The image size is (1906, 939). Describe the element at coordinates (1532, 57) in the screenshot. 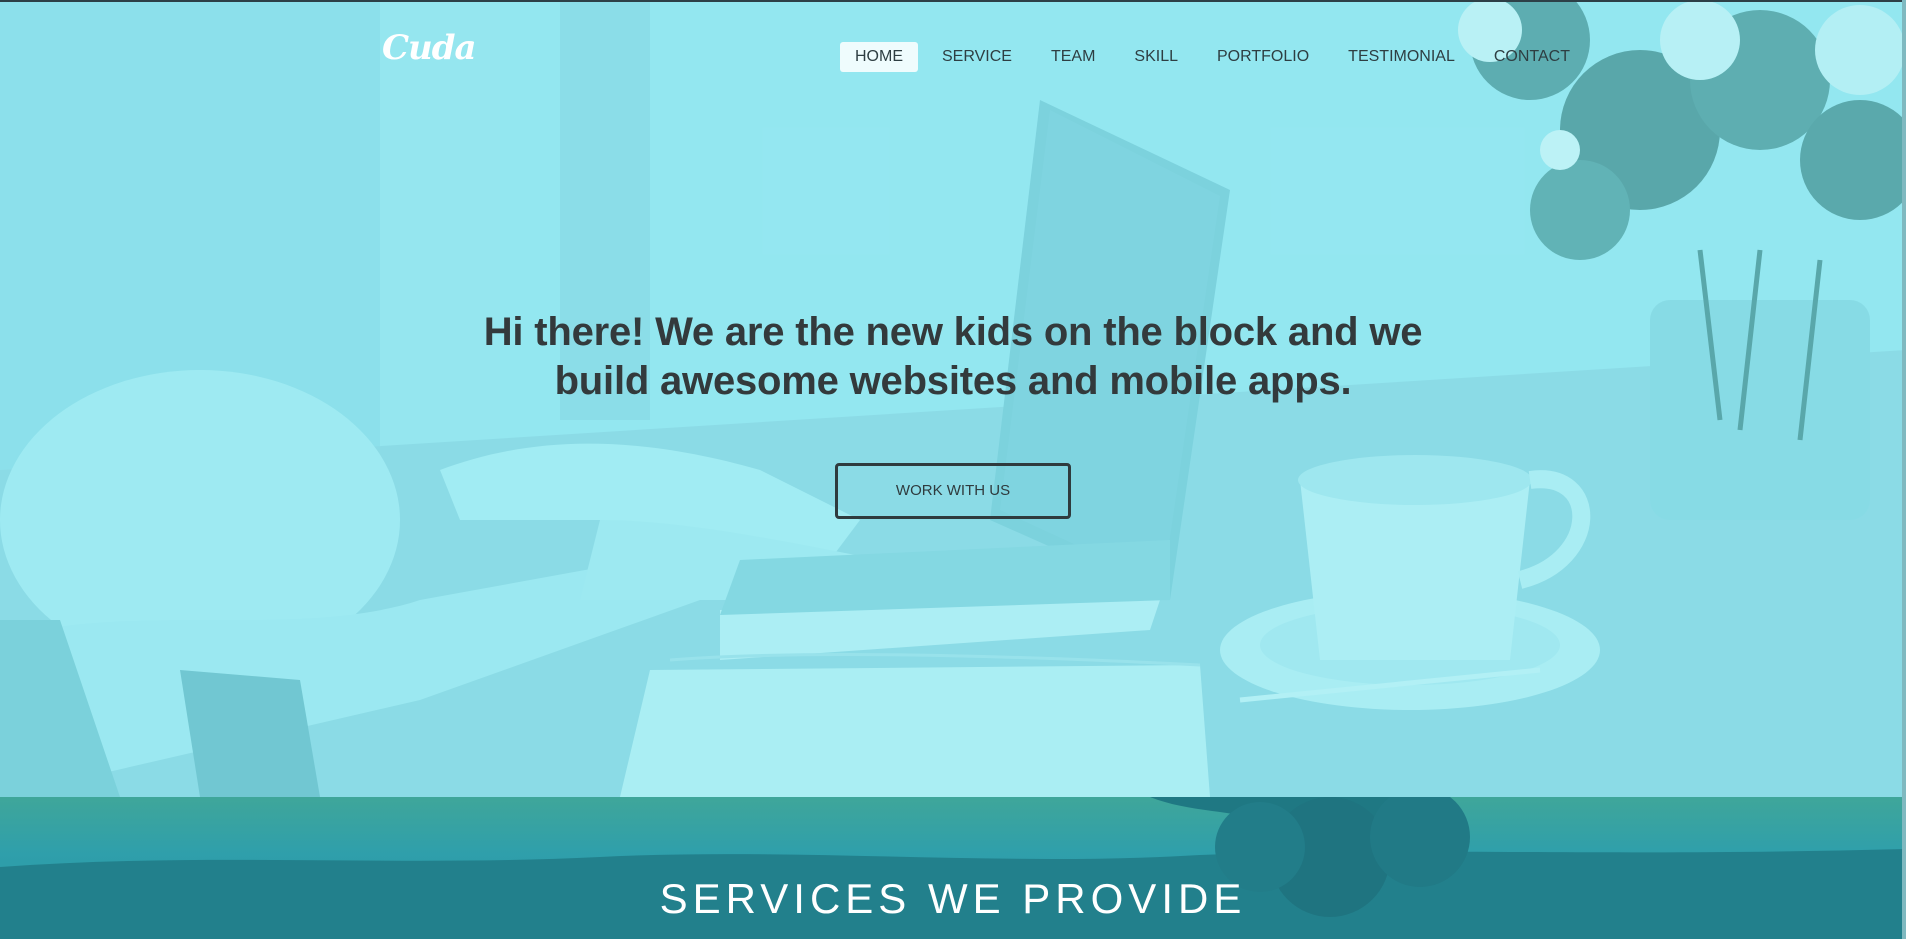

I see `nav-item-contact: CONTACT` at that location.